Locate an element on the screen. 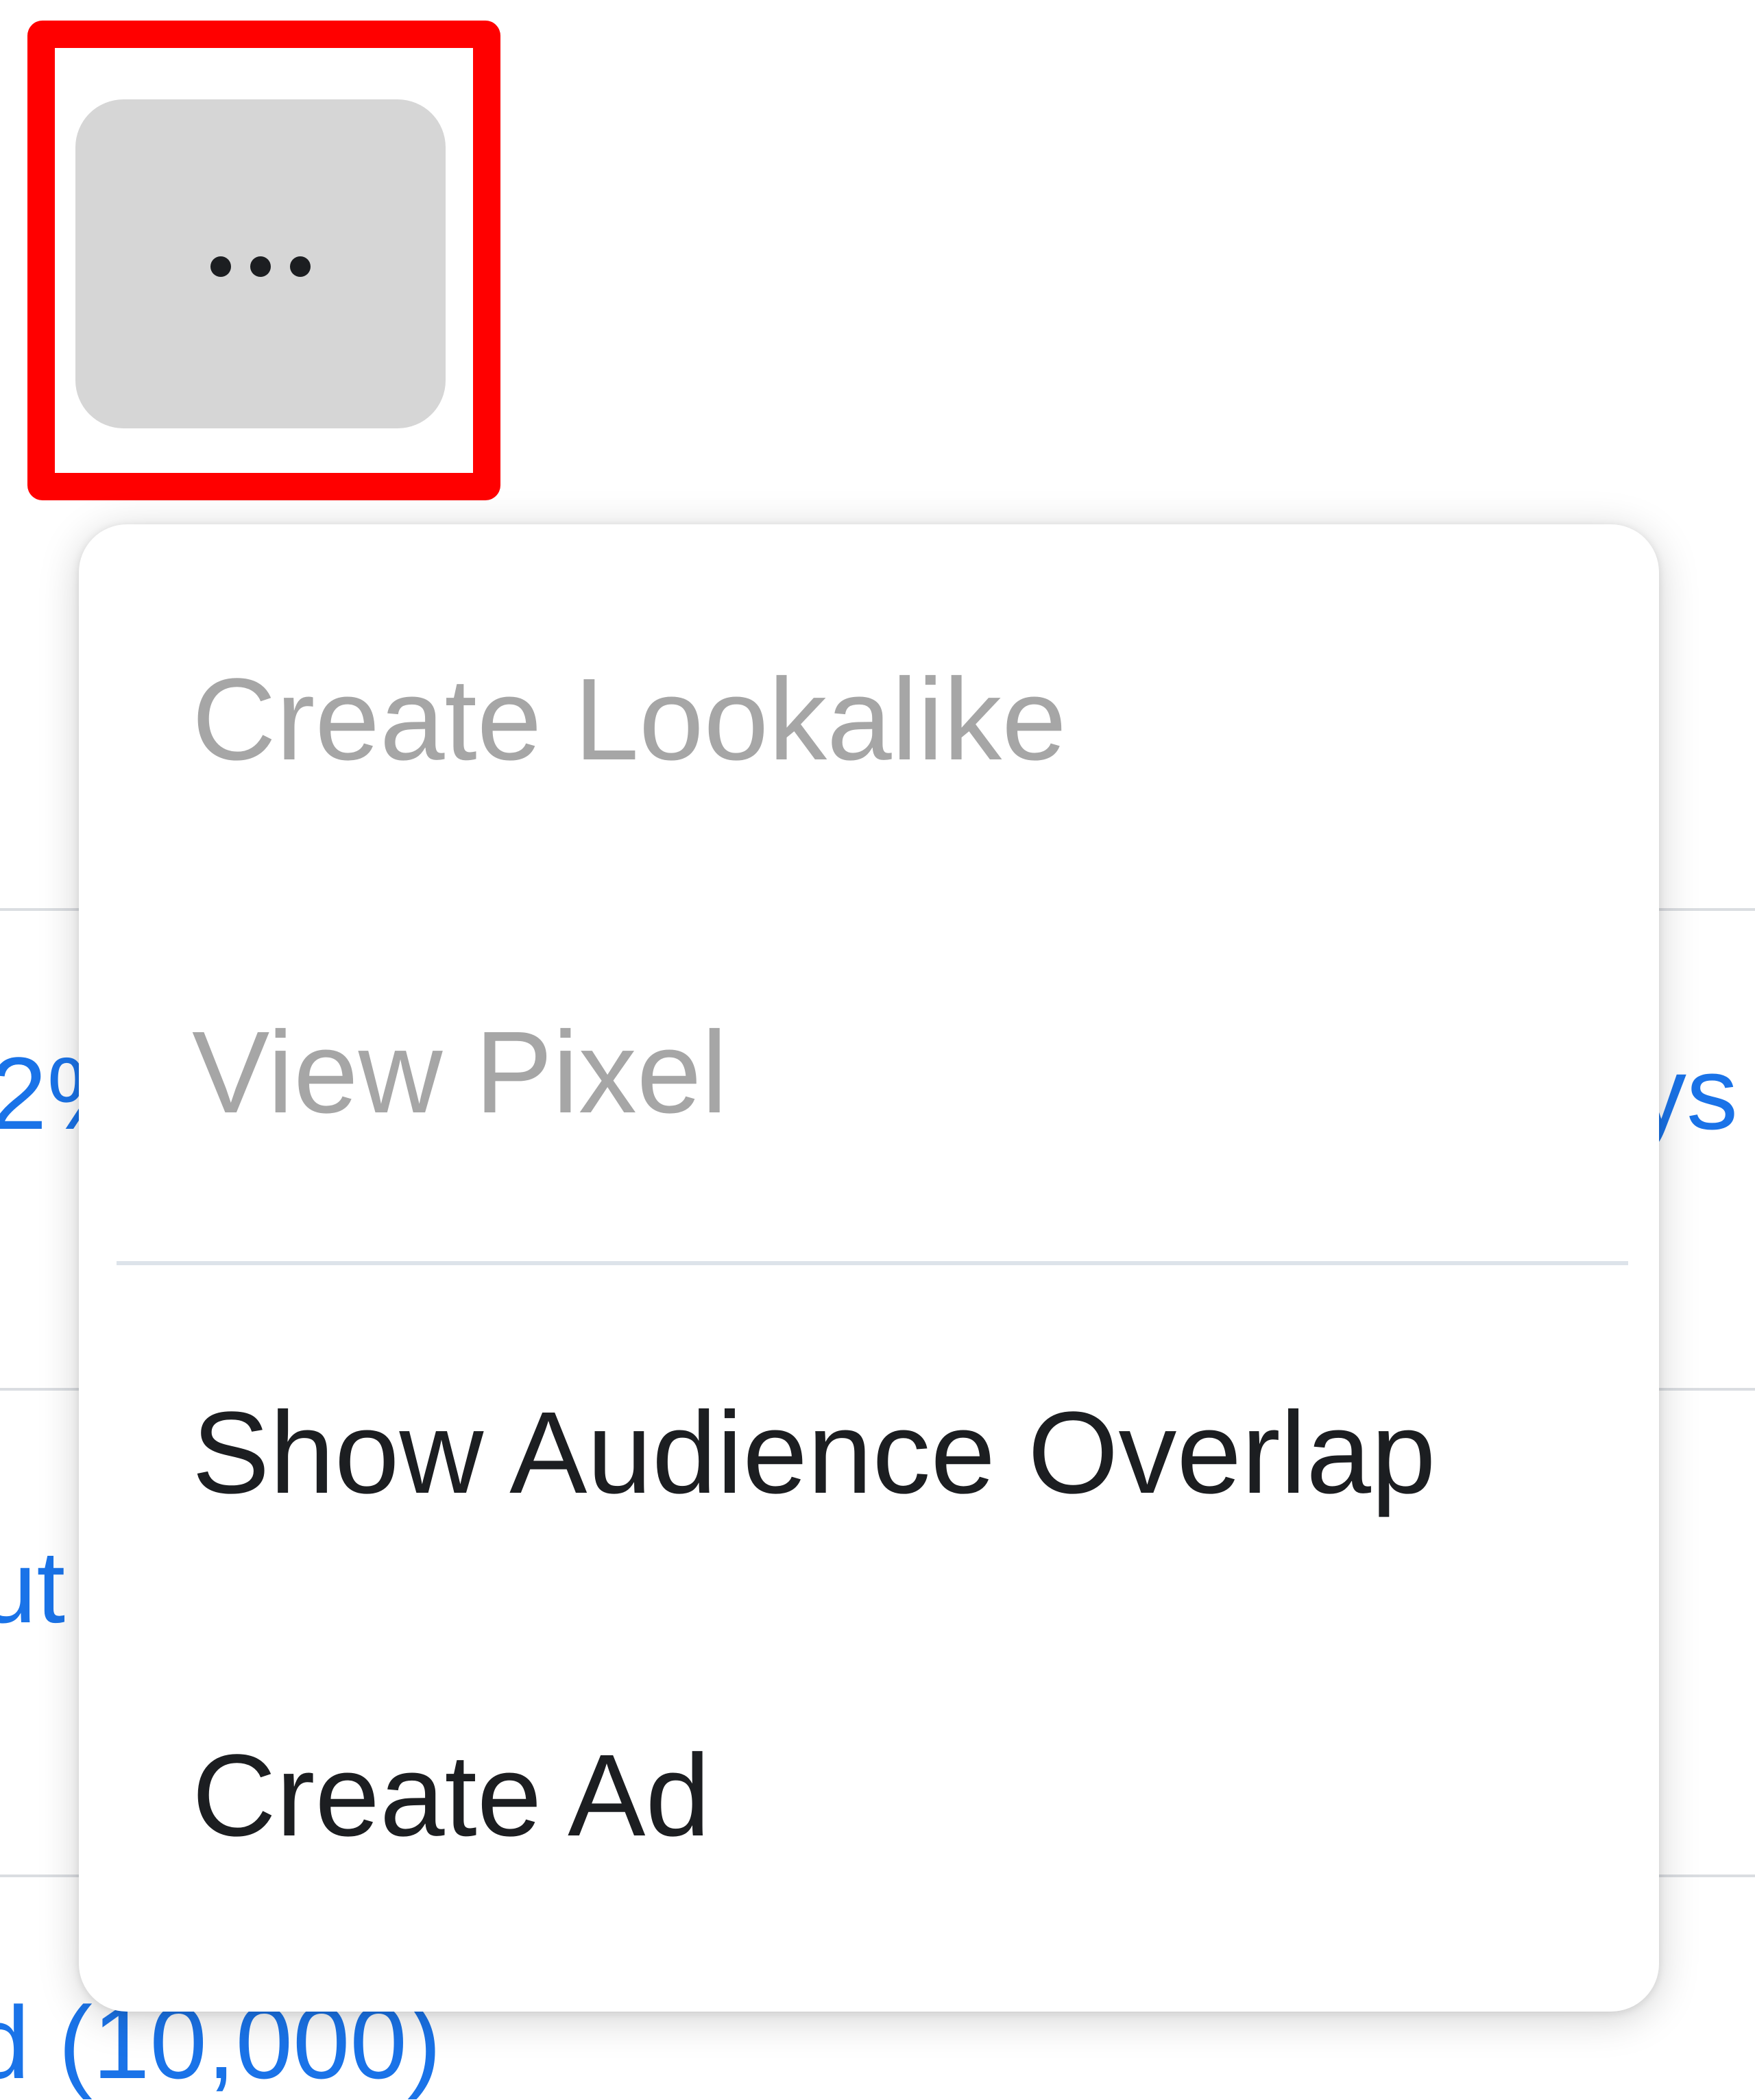 This screenshot has height=2100, width=1755. menu-item-create-lookalike: Create Lookalike is located at coordinates (629, 720).